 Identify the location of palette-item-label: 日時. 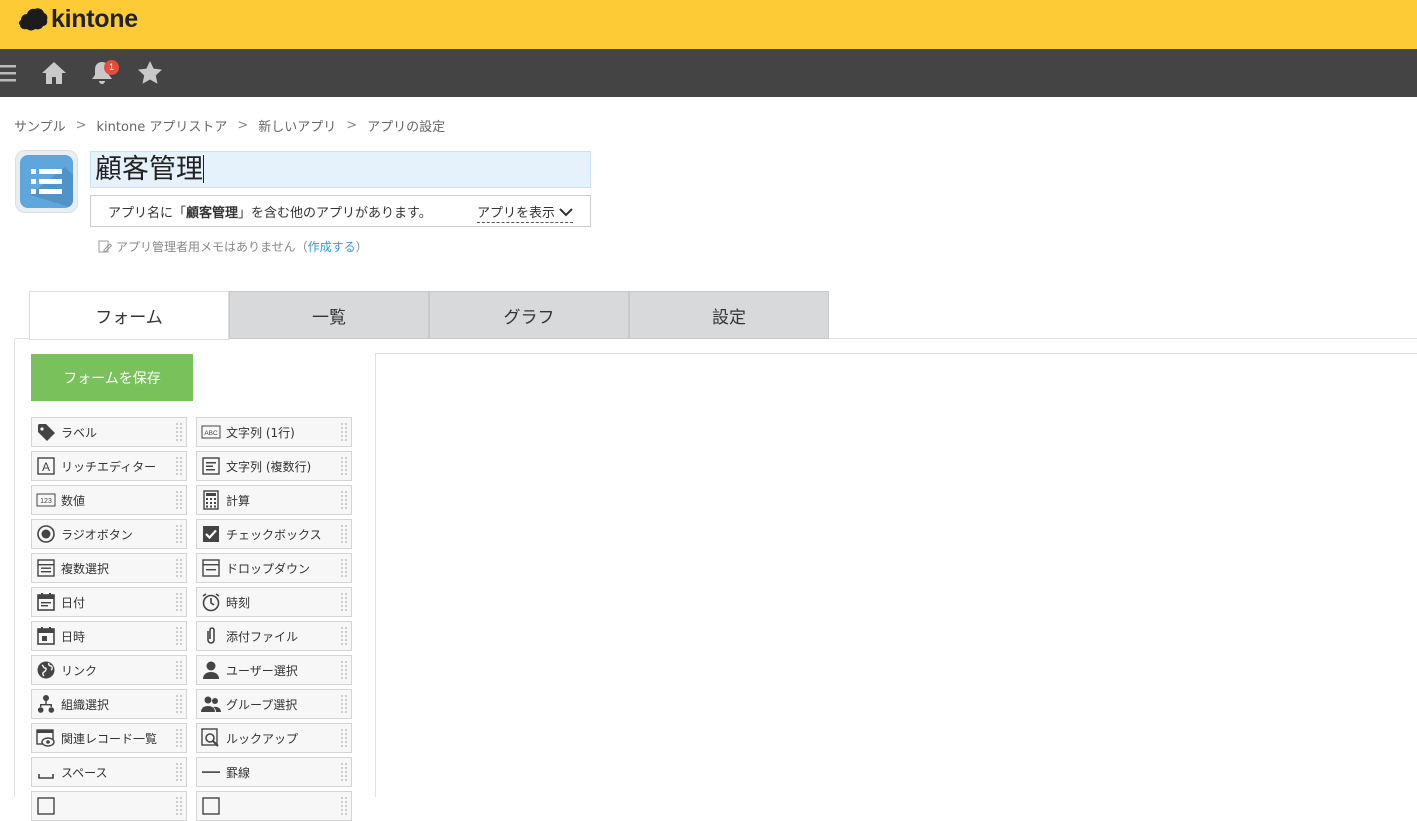
(73, 636).